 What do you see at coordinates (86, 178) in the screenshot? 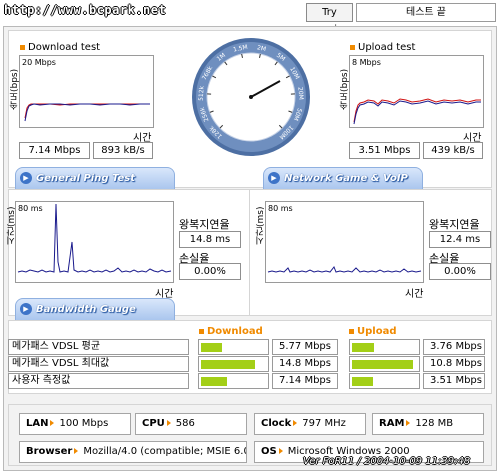
I see `tab-general-ping-label: General Ping Test` at bounding box center [86, 178].